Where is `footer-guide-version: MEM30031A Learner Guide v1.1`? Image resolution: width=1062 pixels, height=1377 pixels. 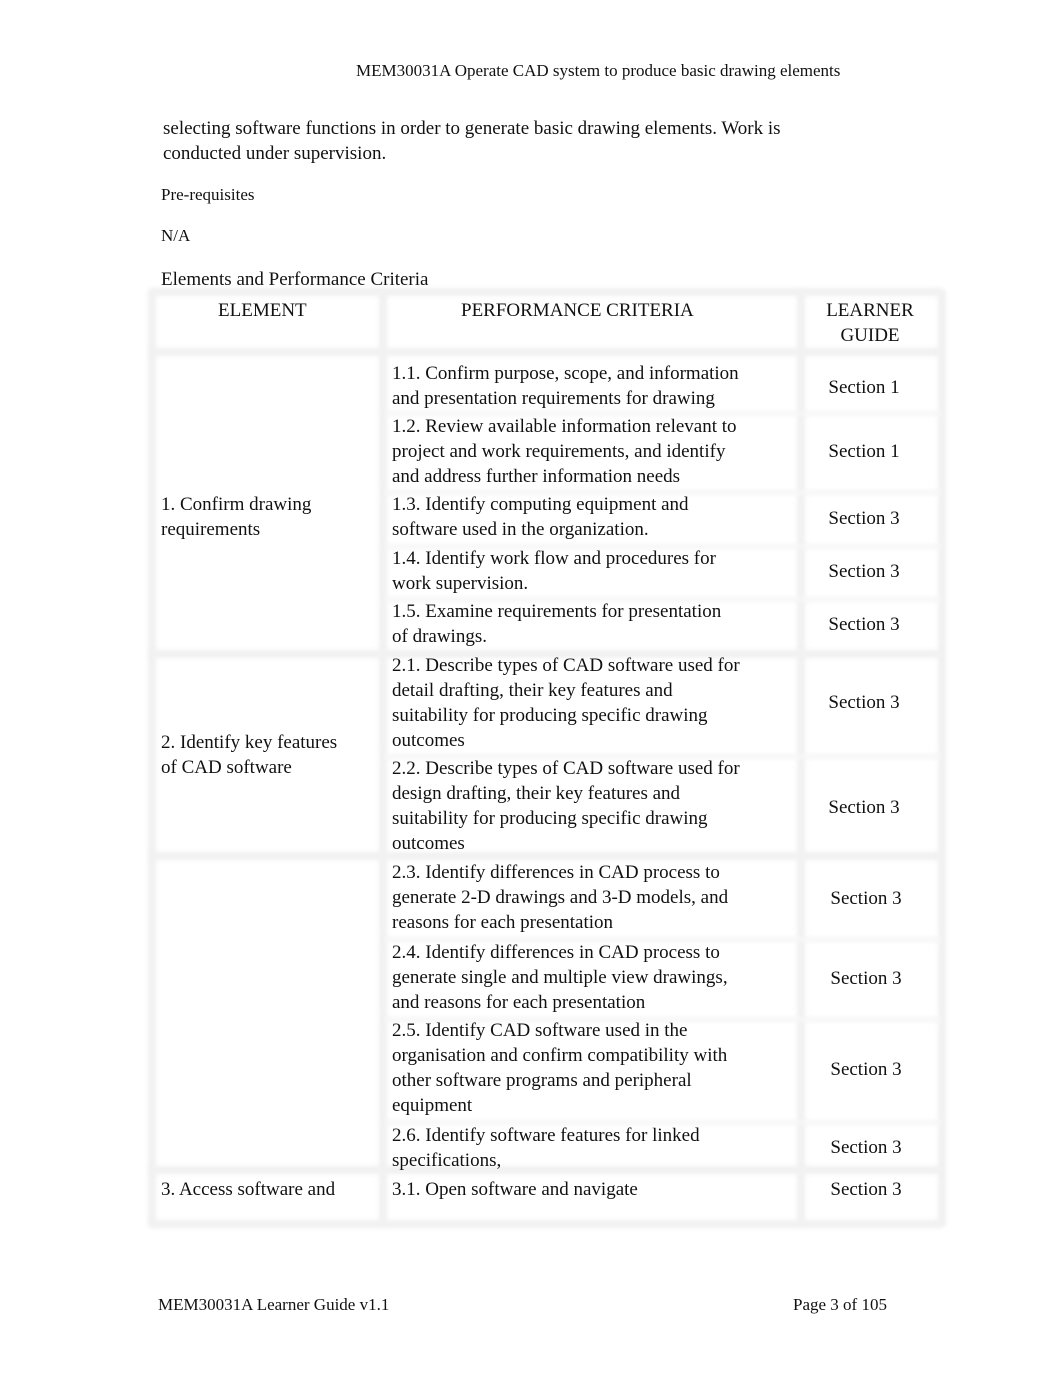
footer-guide-version: MEM30031A Learner Guide v1.1 is located at coordinates (274, 1304).